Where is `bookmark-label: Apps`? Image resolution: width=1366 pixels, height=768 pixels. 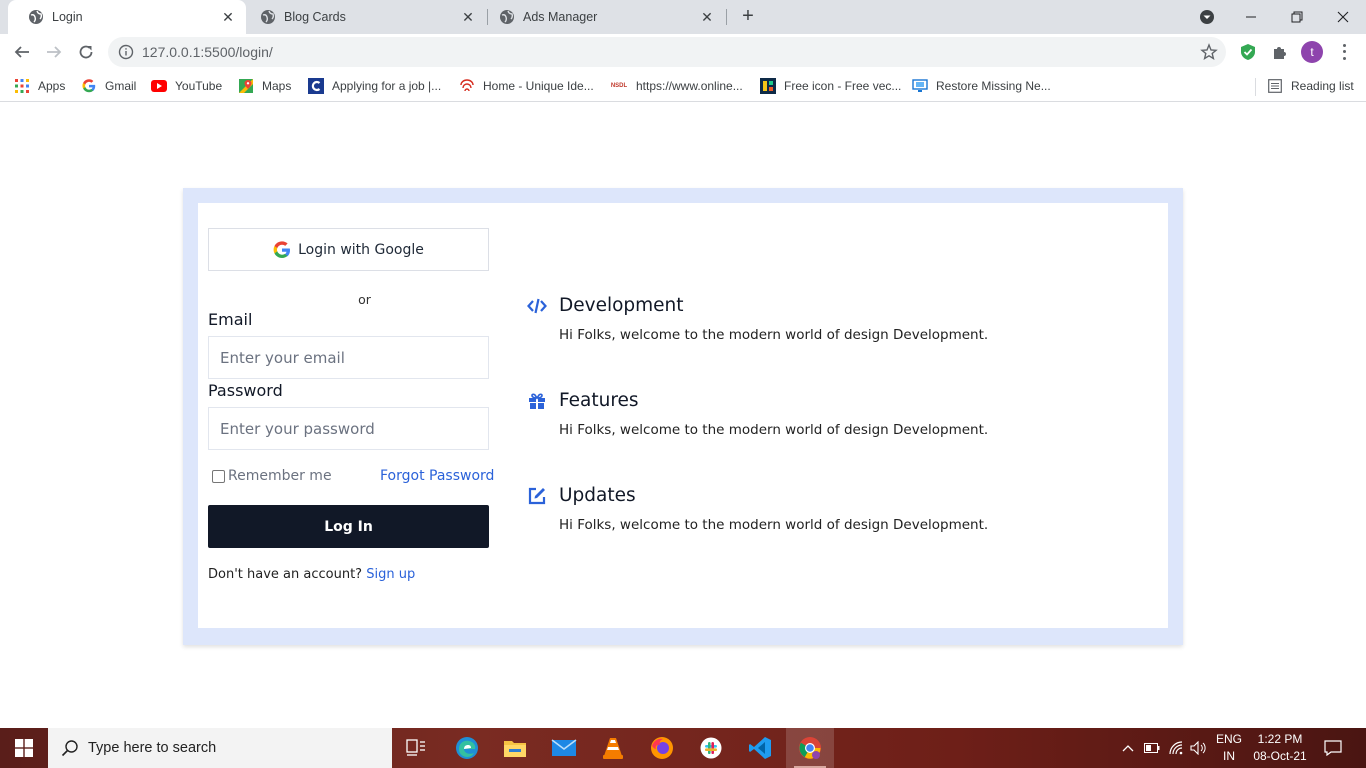 bookmark-label: Apps is located at coordinates (52, 86).